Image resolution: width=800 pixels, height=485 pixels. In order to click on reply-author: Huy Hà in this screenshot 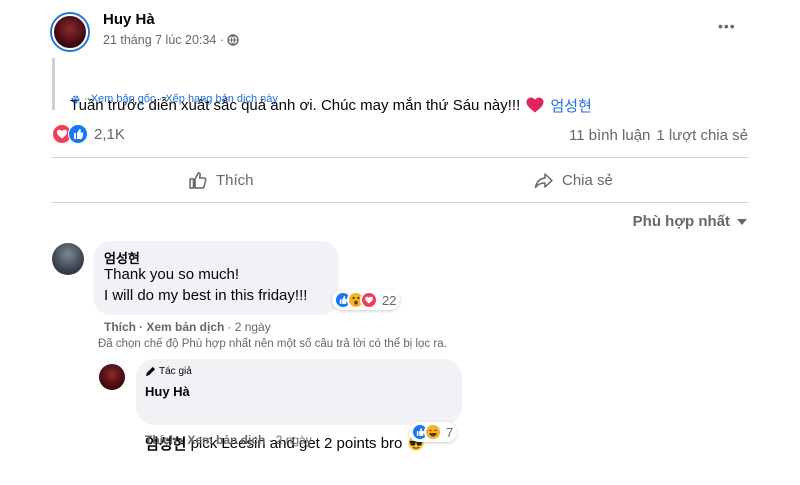, I will do `click(167, 391)`.